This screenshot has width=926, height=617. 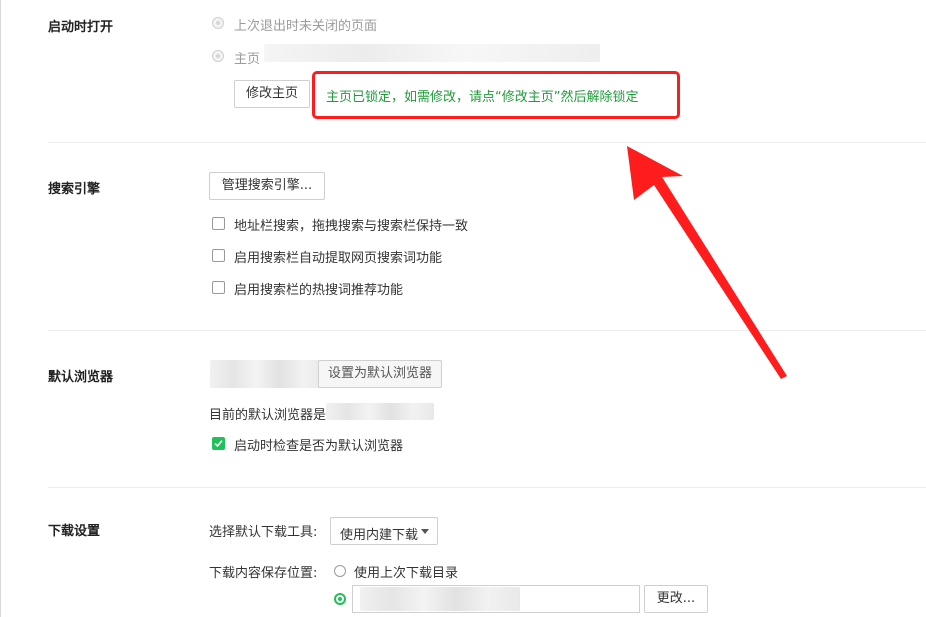 I want to click on custom-dir-radio, so click(x=340, y=599).